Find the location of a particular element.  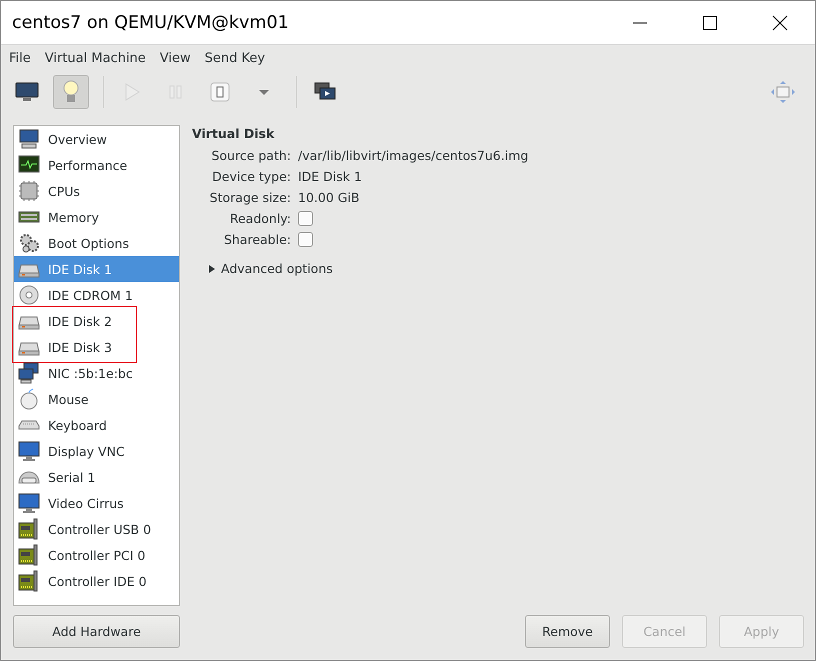

computer-icon is located at coordinates (29, 139).